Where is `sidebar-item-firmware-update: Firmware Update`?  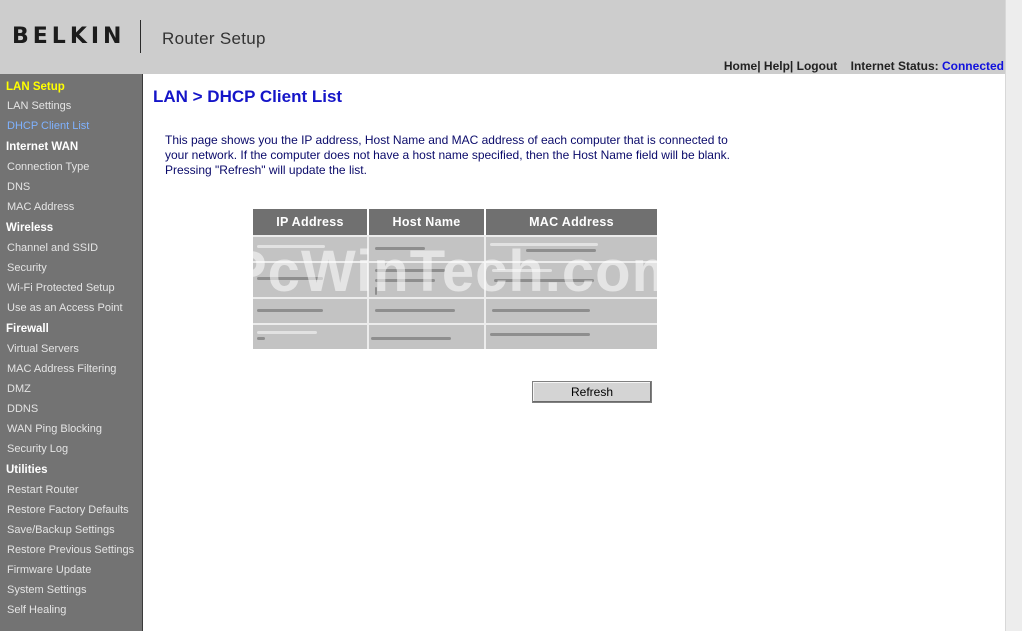 sidebar-item-firmware-update: Firmware Update is located at coordinates (49, 570).